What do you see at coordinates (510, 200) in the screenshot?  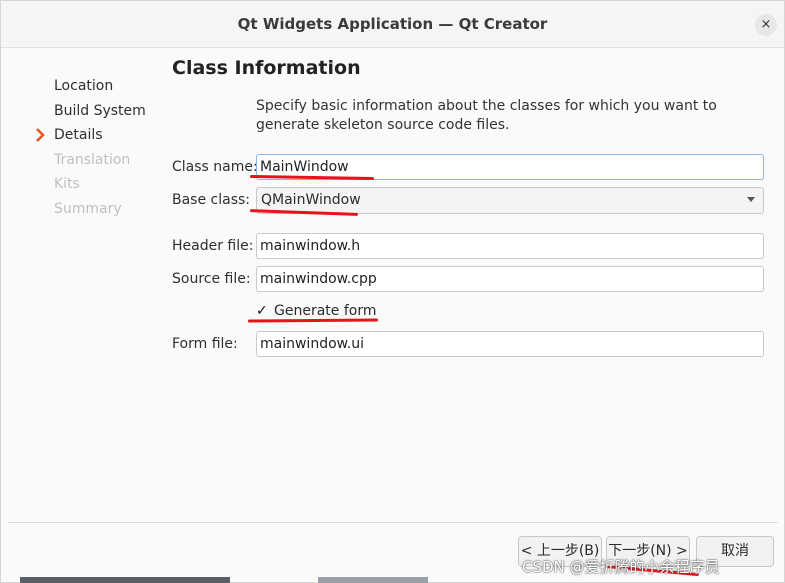 I see `base-class-dropdown: QMainWindow` at bounding box center [510, 200].